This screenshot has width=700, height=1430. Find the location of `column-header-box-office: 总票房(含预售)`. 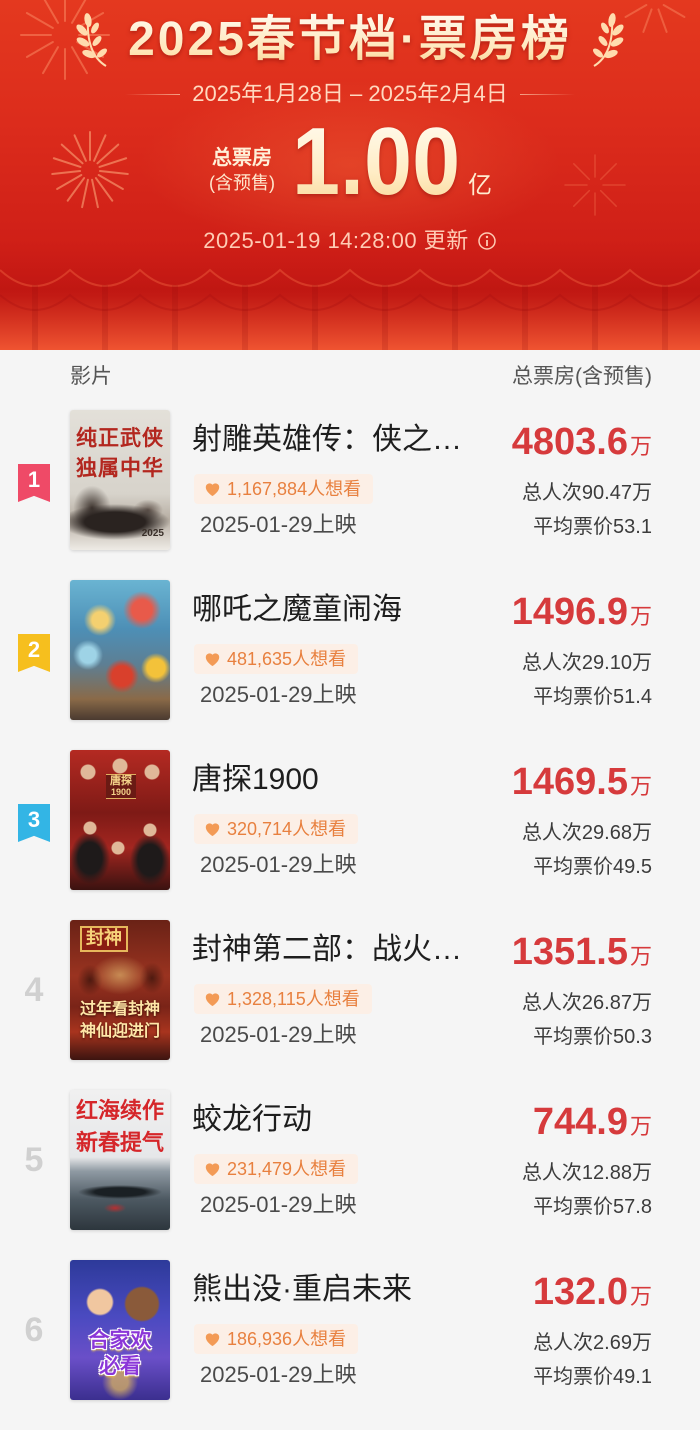

column-header-box-office: 总票房(含预售) is located at coordinates (582, 376).